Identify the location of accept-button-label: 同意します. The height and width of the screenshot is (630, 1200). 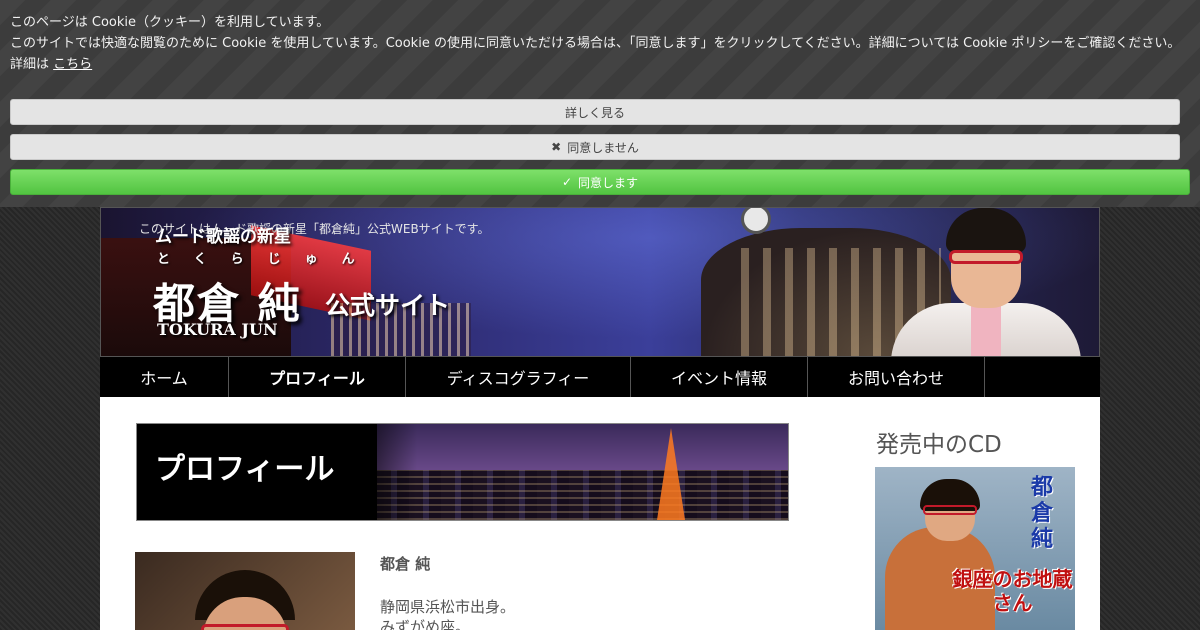
(608, 182).